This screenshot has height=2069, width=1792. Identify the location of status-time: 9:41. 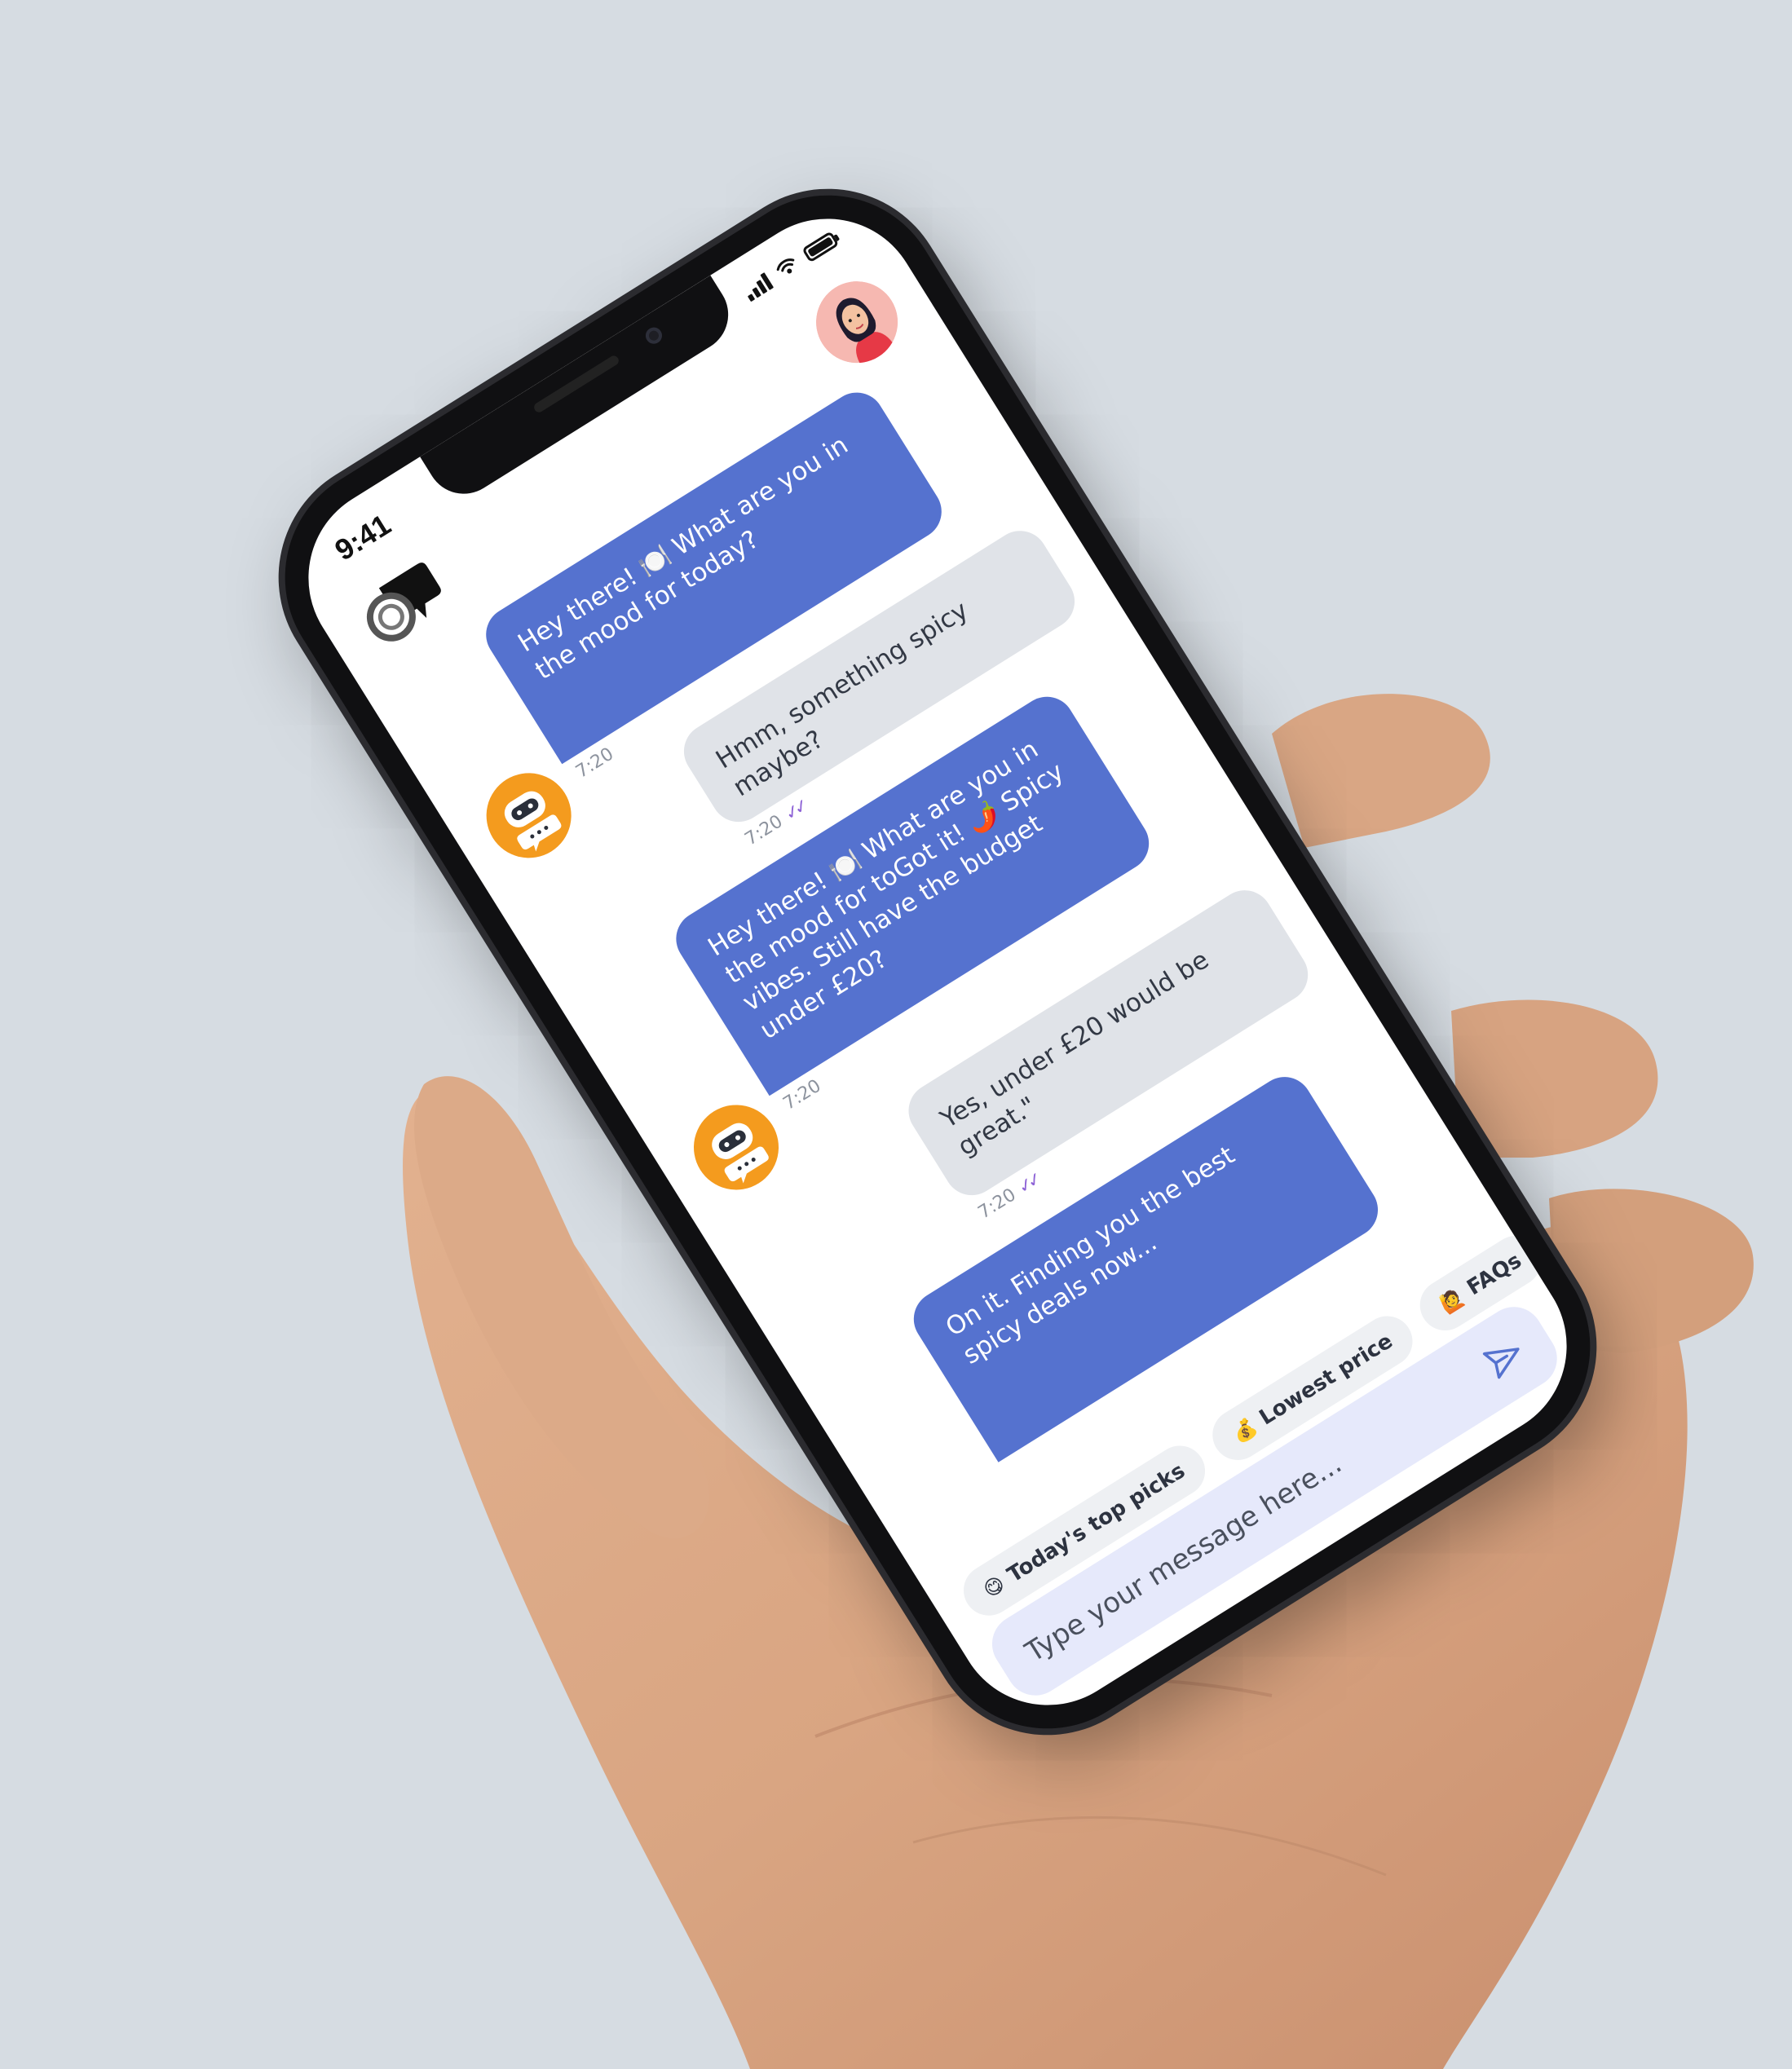
(363, 537).